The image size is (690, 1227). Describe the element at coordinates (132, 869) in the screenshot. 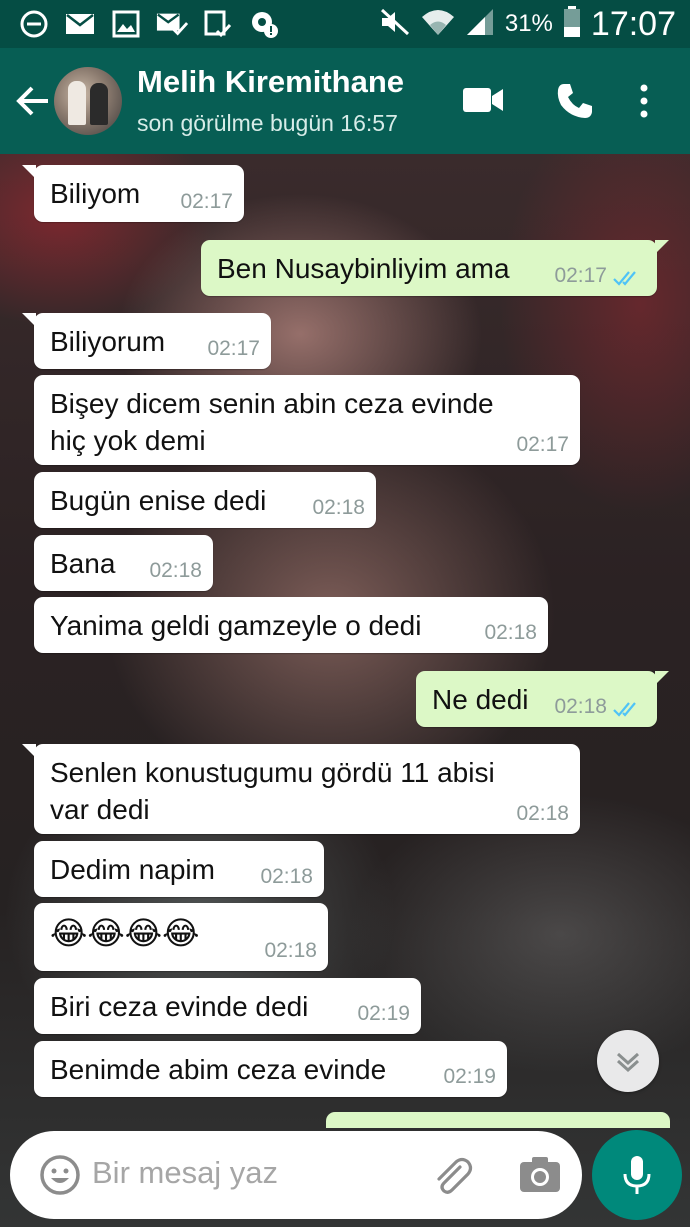

I see `message-text: Dedim napim` at that location.